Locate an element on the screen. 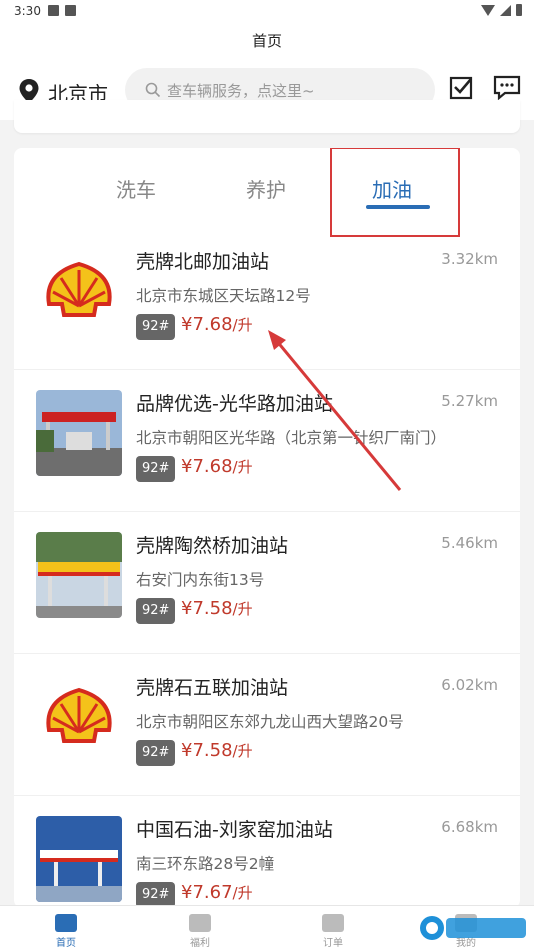  station-address: 右安门内东街13号 is located at coordinates (200, 580).